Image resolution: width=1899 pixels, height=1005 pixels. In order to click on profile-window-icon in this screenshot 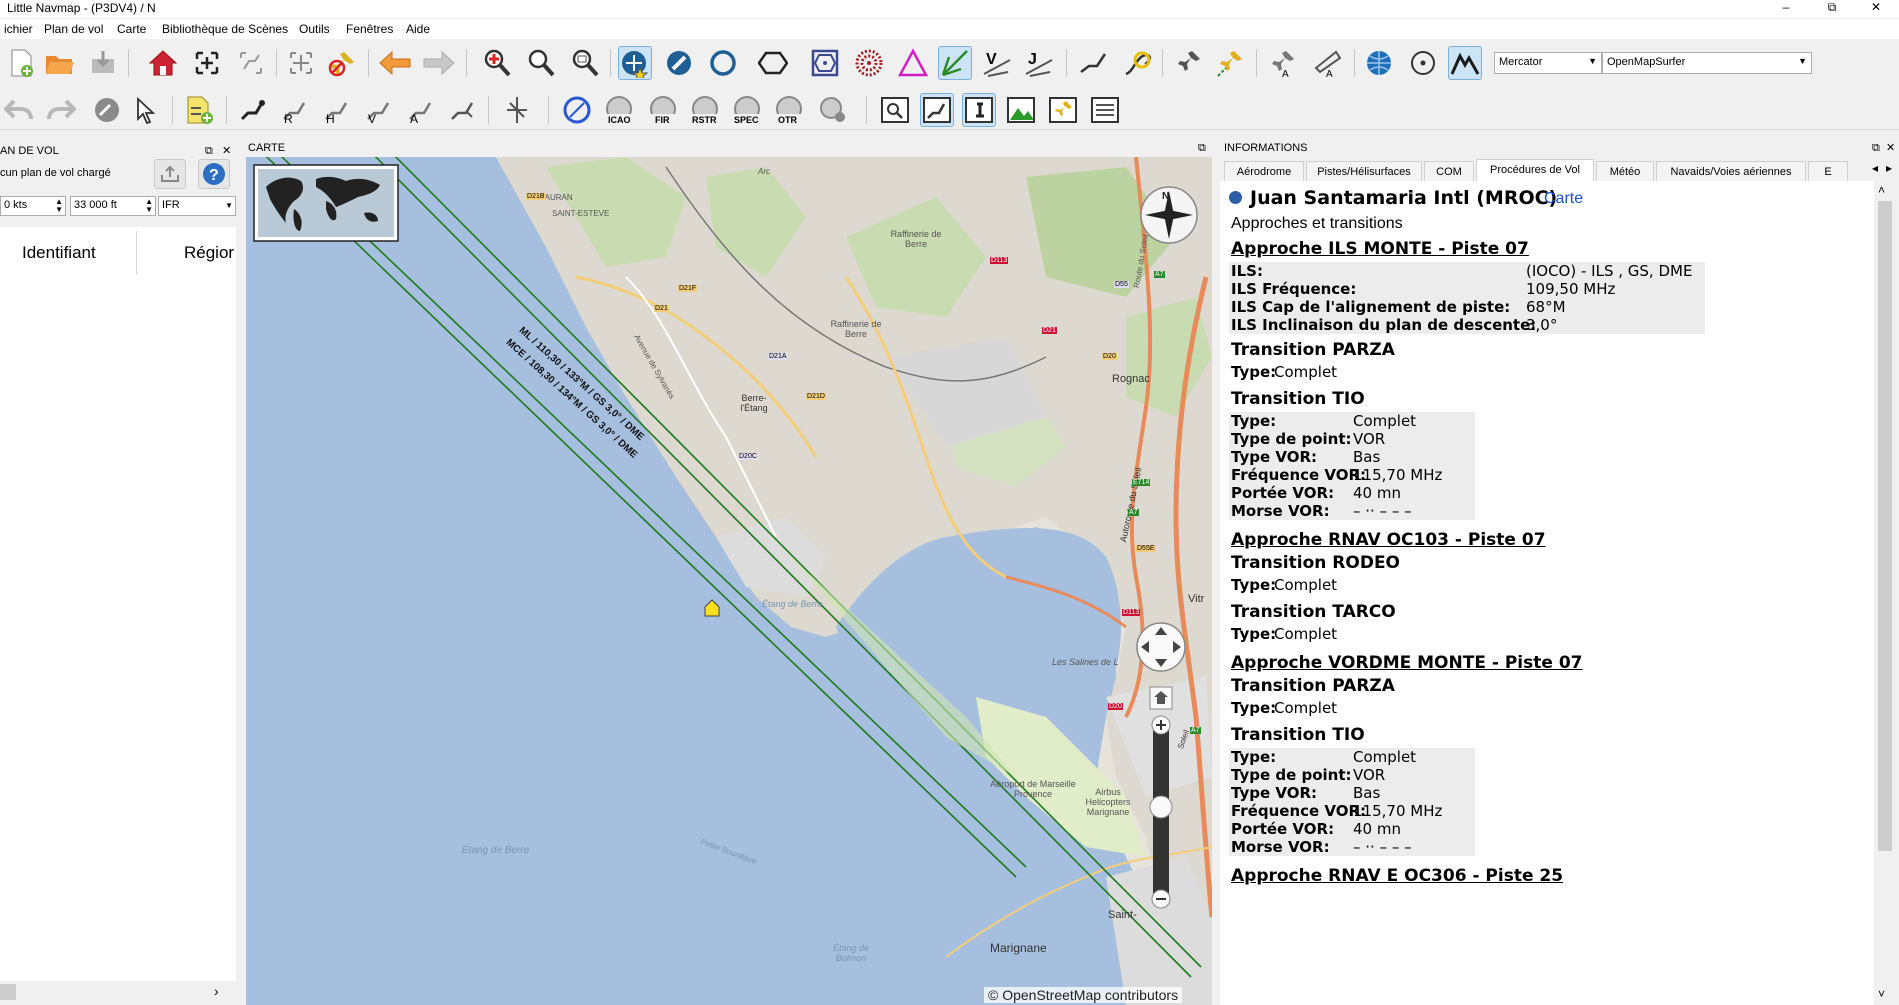, I will do `click(1021, 110)`.